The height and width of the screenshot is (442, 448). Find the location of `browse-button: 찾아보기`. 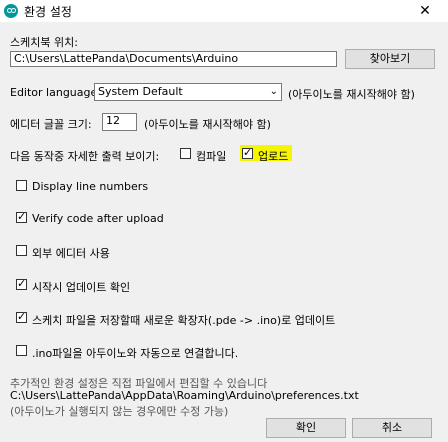

browse-button: 찾아보기 is located at coordinates (390, 59).